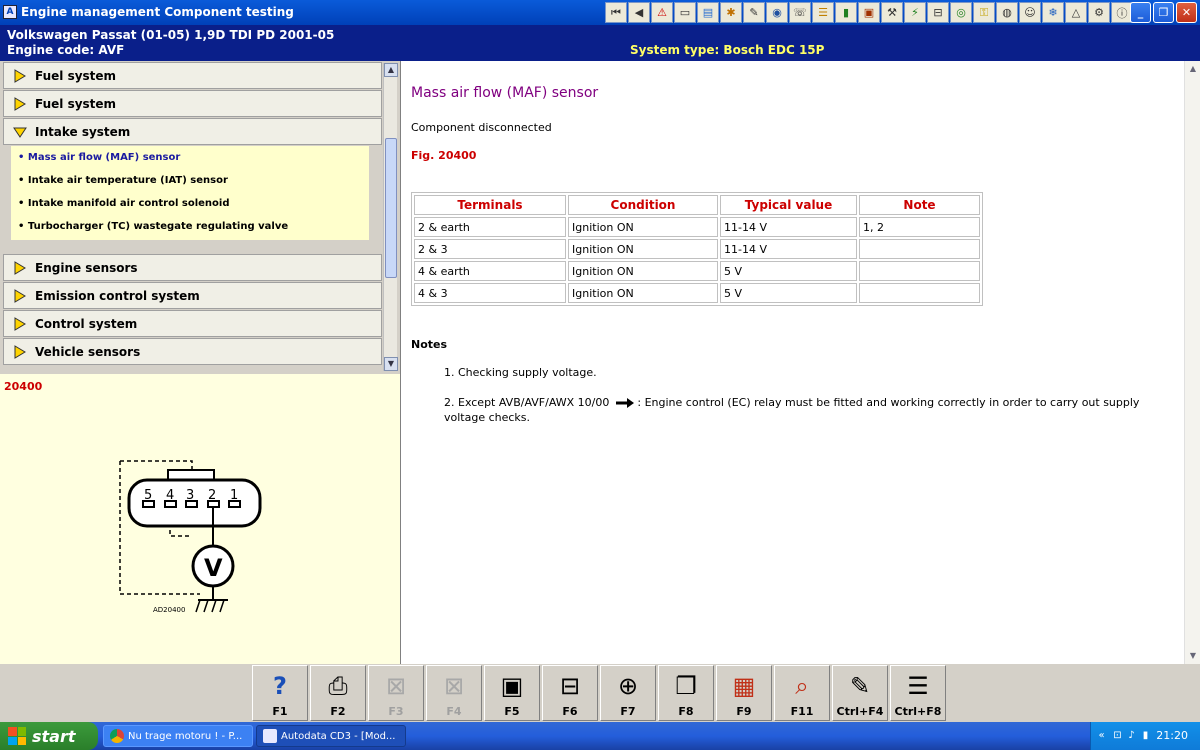 This screenshot has height=750, width=1200. Describe the element at coordinates (192, 131) in the screenshot. I see `nav-item-intake-system: Intake system` at that location.